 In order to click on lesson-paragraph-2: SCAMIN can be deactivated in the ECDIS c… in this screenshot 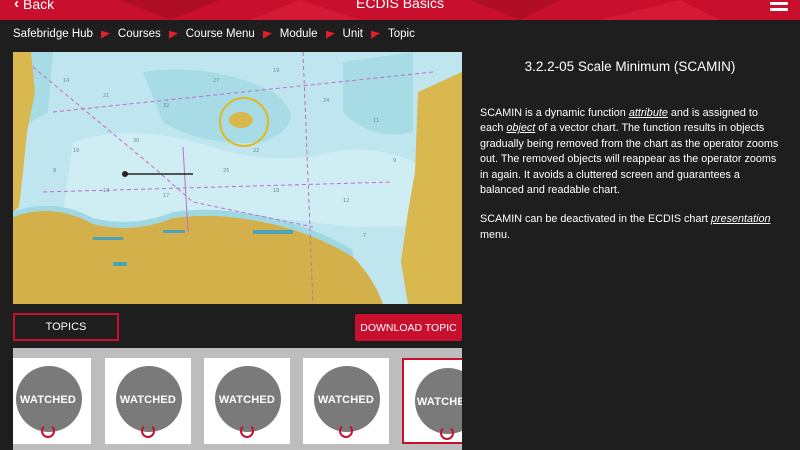, I will do `click(625, 227)`.